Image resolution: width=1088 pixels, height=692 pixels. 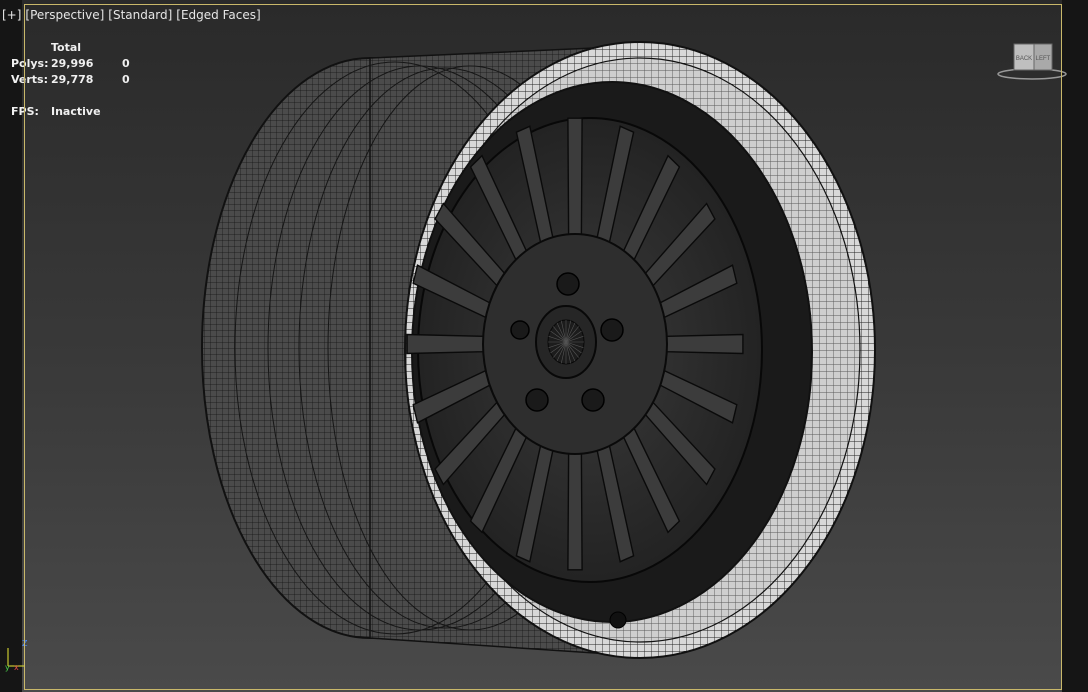 What do you see at coordinates (218, 15) in the screenshot?
I see `viewport-menu-display-mode: [Edged Faces]` at bounding box center [218, 15].